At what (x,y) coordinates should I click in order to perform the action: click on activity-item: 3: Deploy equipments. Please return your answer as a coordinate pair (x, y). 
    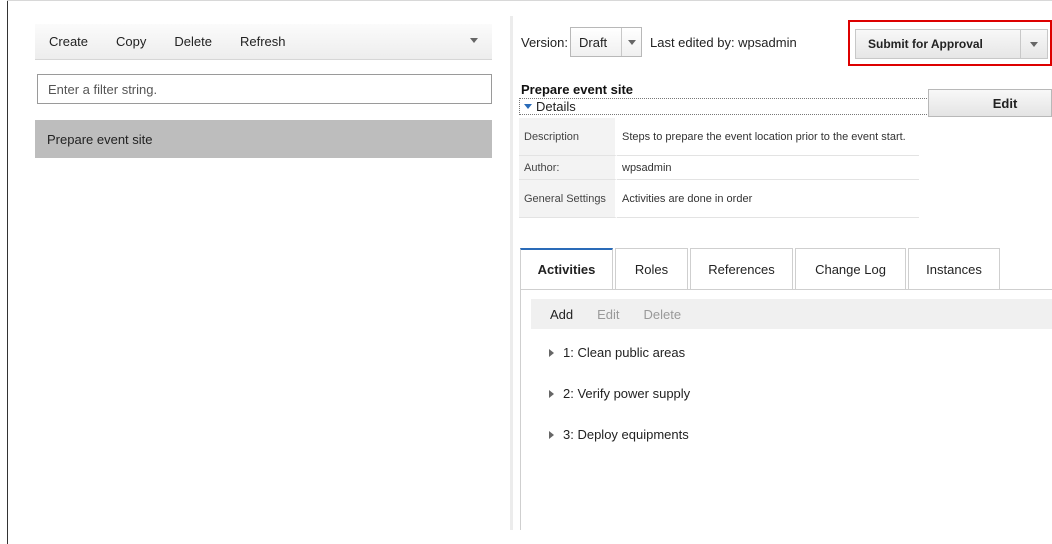
    Looking at the image, I should click on (619, 434).